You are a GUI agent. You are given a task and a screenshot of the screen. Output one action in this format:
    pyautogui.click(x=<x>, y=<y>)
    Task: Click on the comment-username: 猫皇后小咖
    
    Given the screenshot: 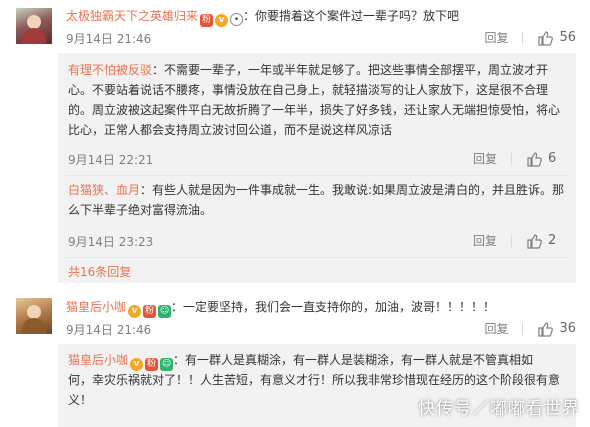 What is the action you would take?
    pyautogui.click(x=96, y=307)
    